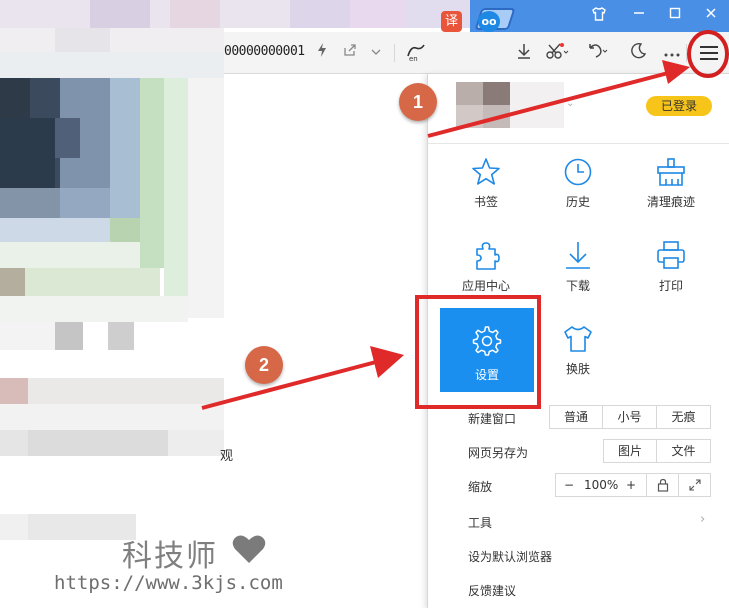  Describe the element at coordinates (576, 417) in the screenshot. I see `new-window-normal-button: 普通` at that location.